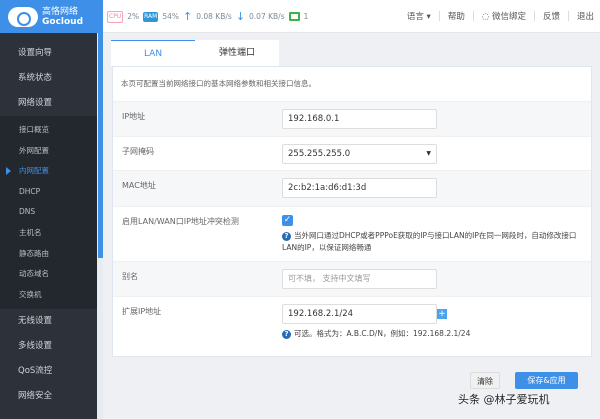  What do you see at coordinates (153, 53) in the screenshot?
I see `tab-lan: LAN` at bounding box center [153, 53].